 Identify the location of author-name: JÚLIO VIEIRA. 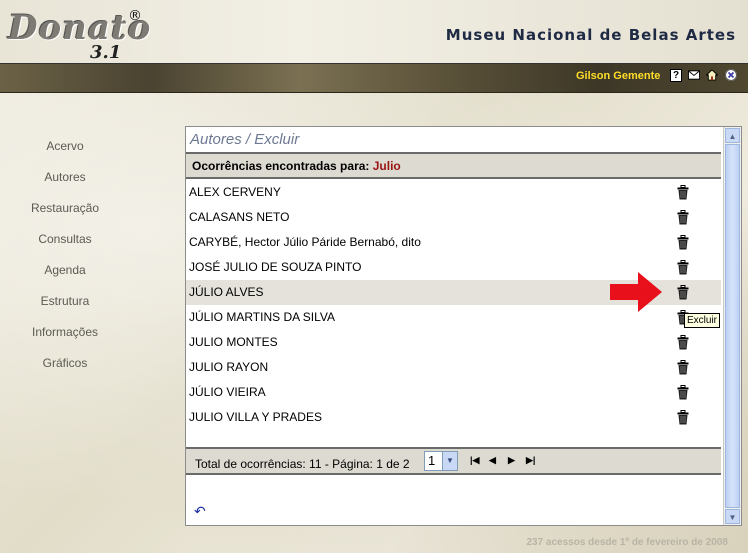
(227, 392).